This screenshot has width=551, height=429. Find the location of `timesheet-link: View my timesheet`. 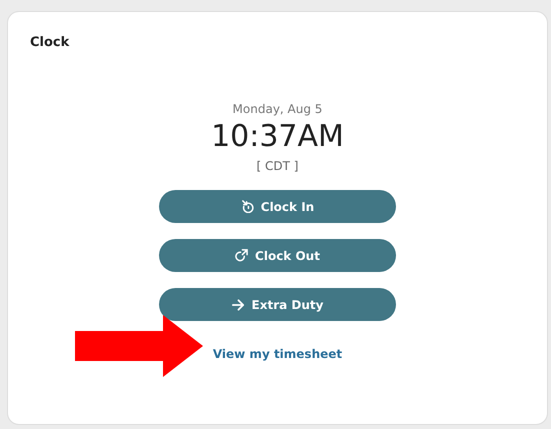

timesheet-link: View my timesheet is located at coordinates (277, 354).